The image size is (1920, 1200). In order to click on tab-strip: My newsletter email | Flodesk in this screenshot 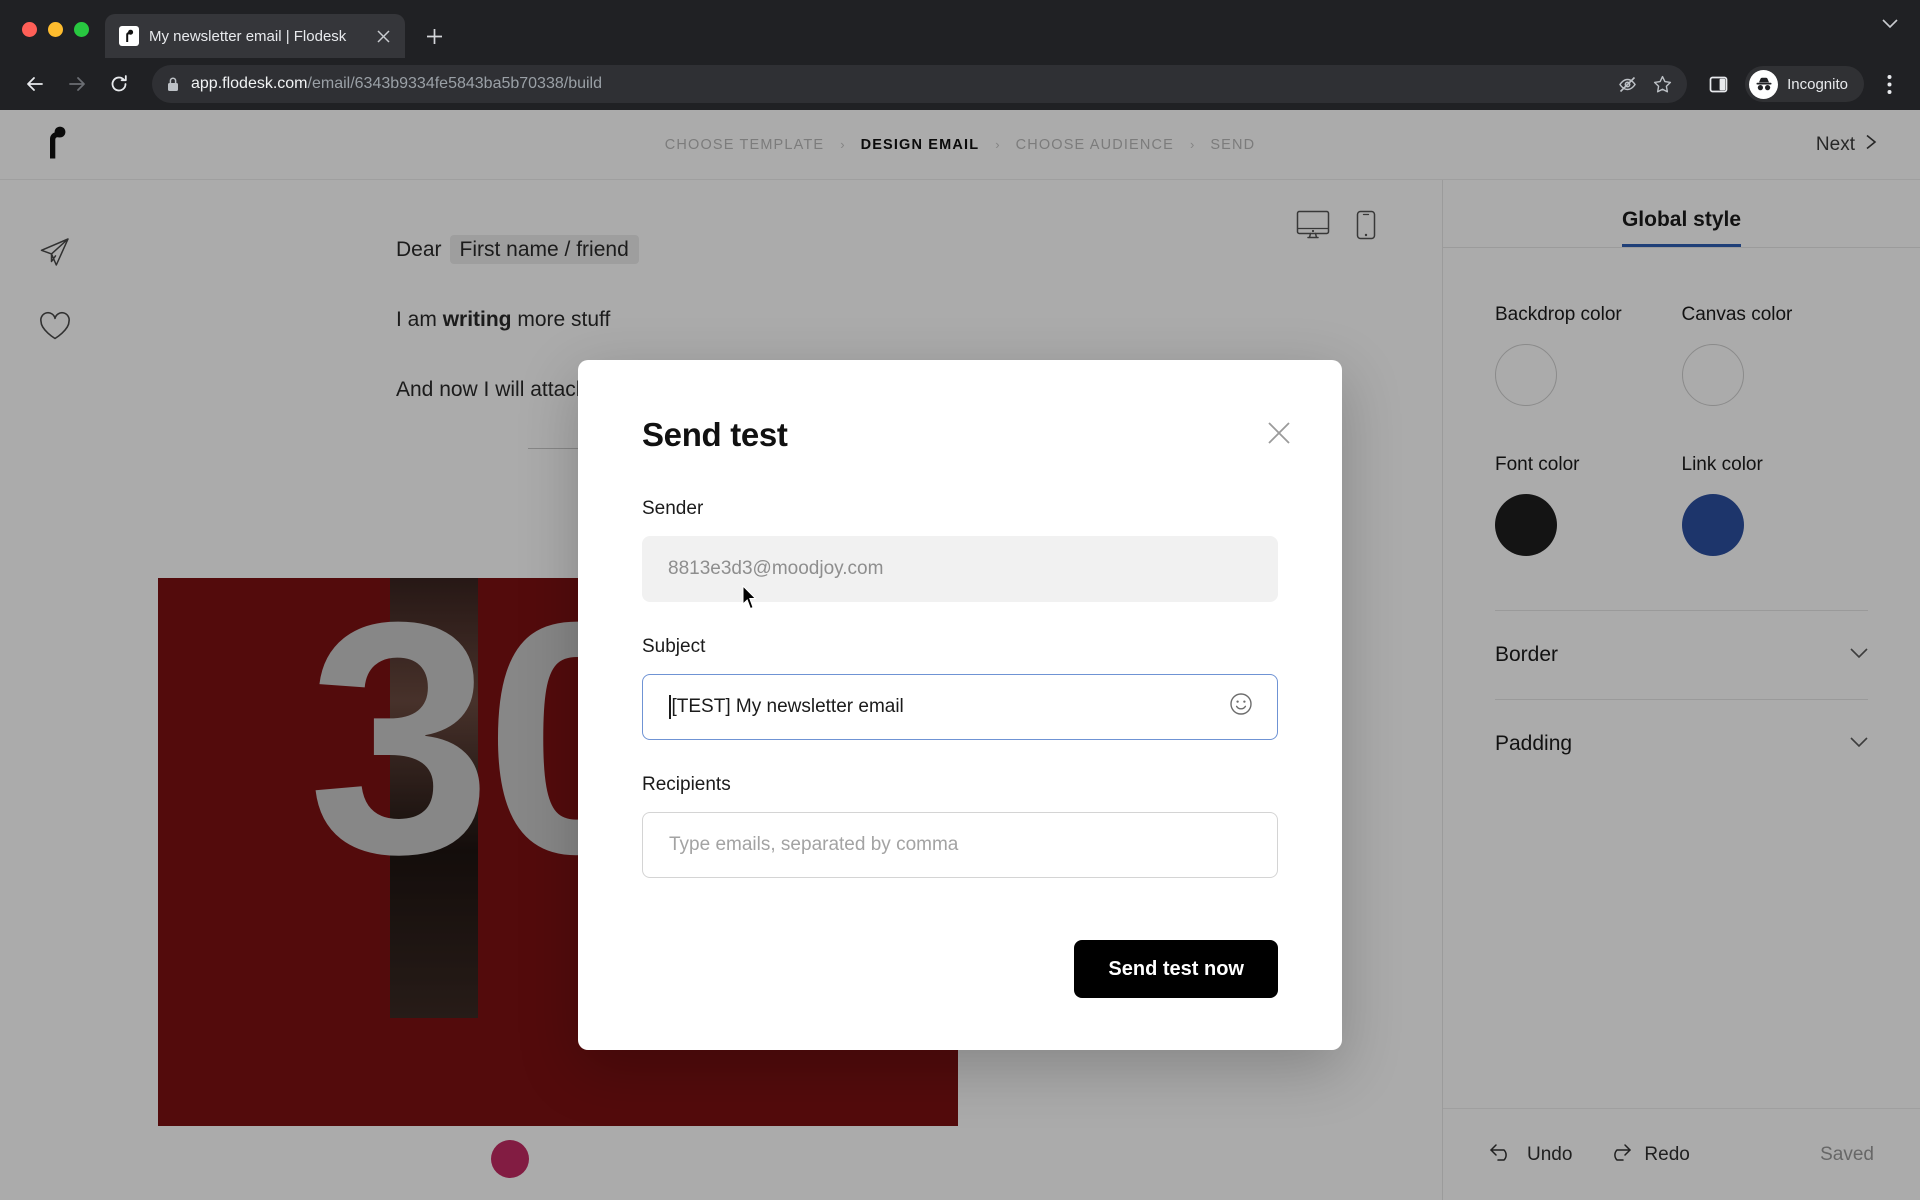, I will do `click(960, 29)`.